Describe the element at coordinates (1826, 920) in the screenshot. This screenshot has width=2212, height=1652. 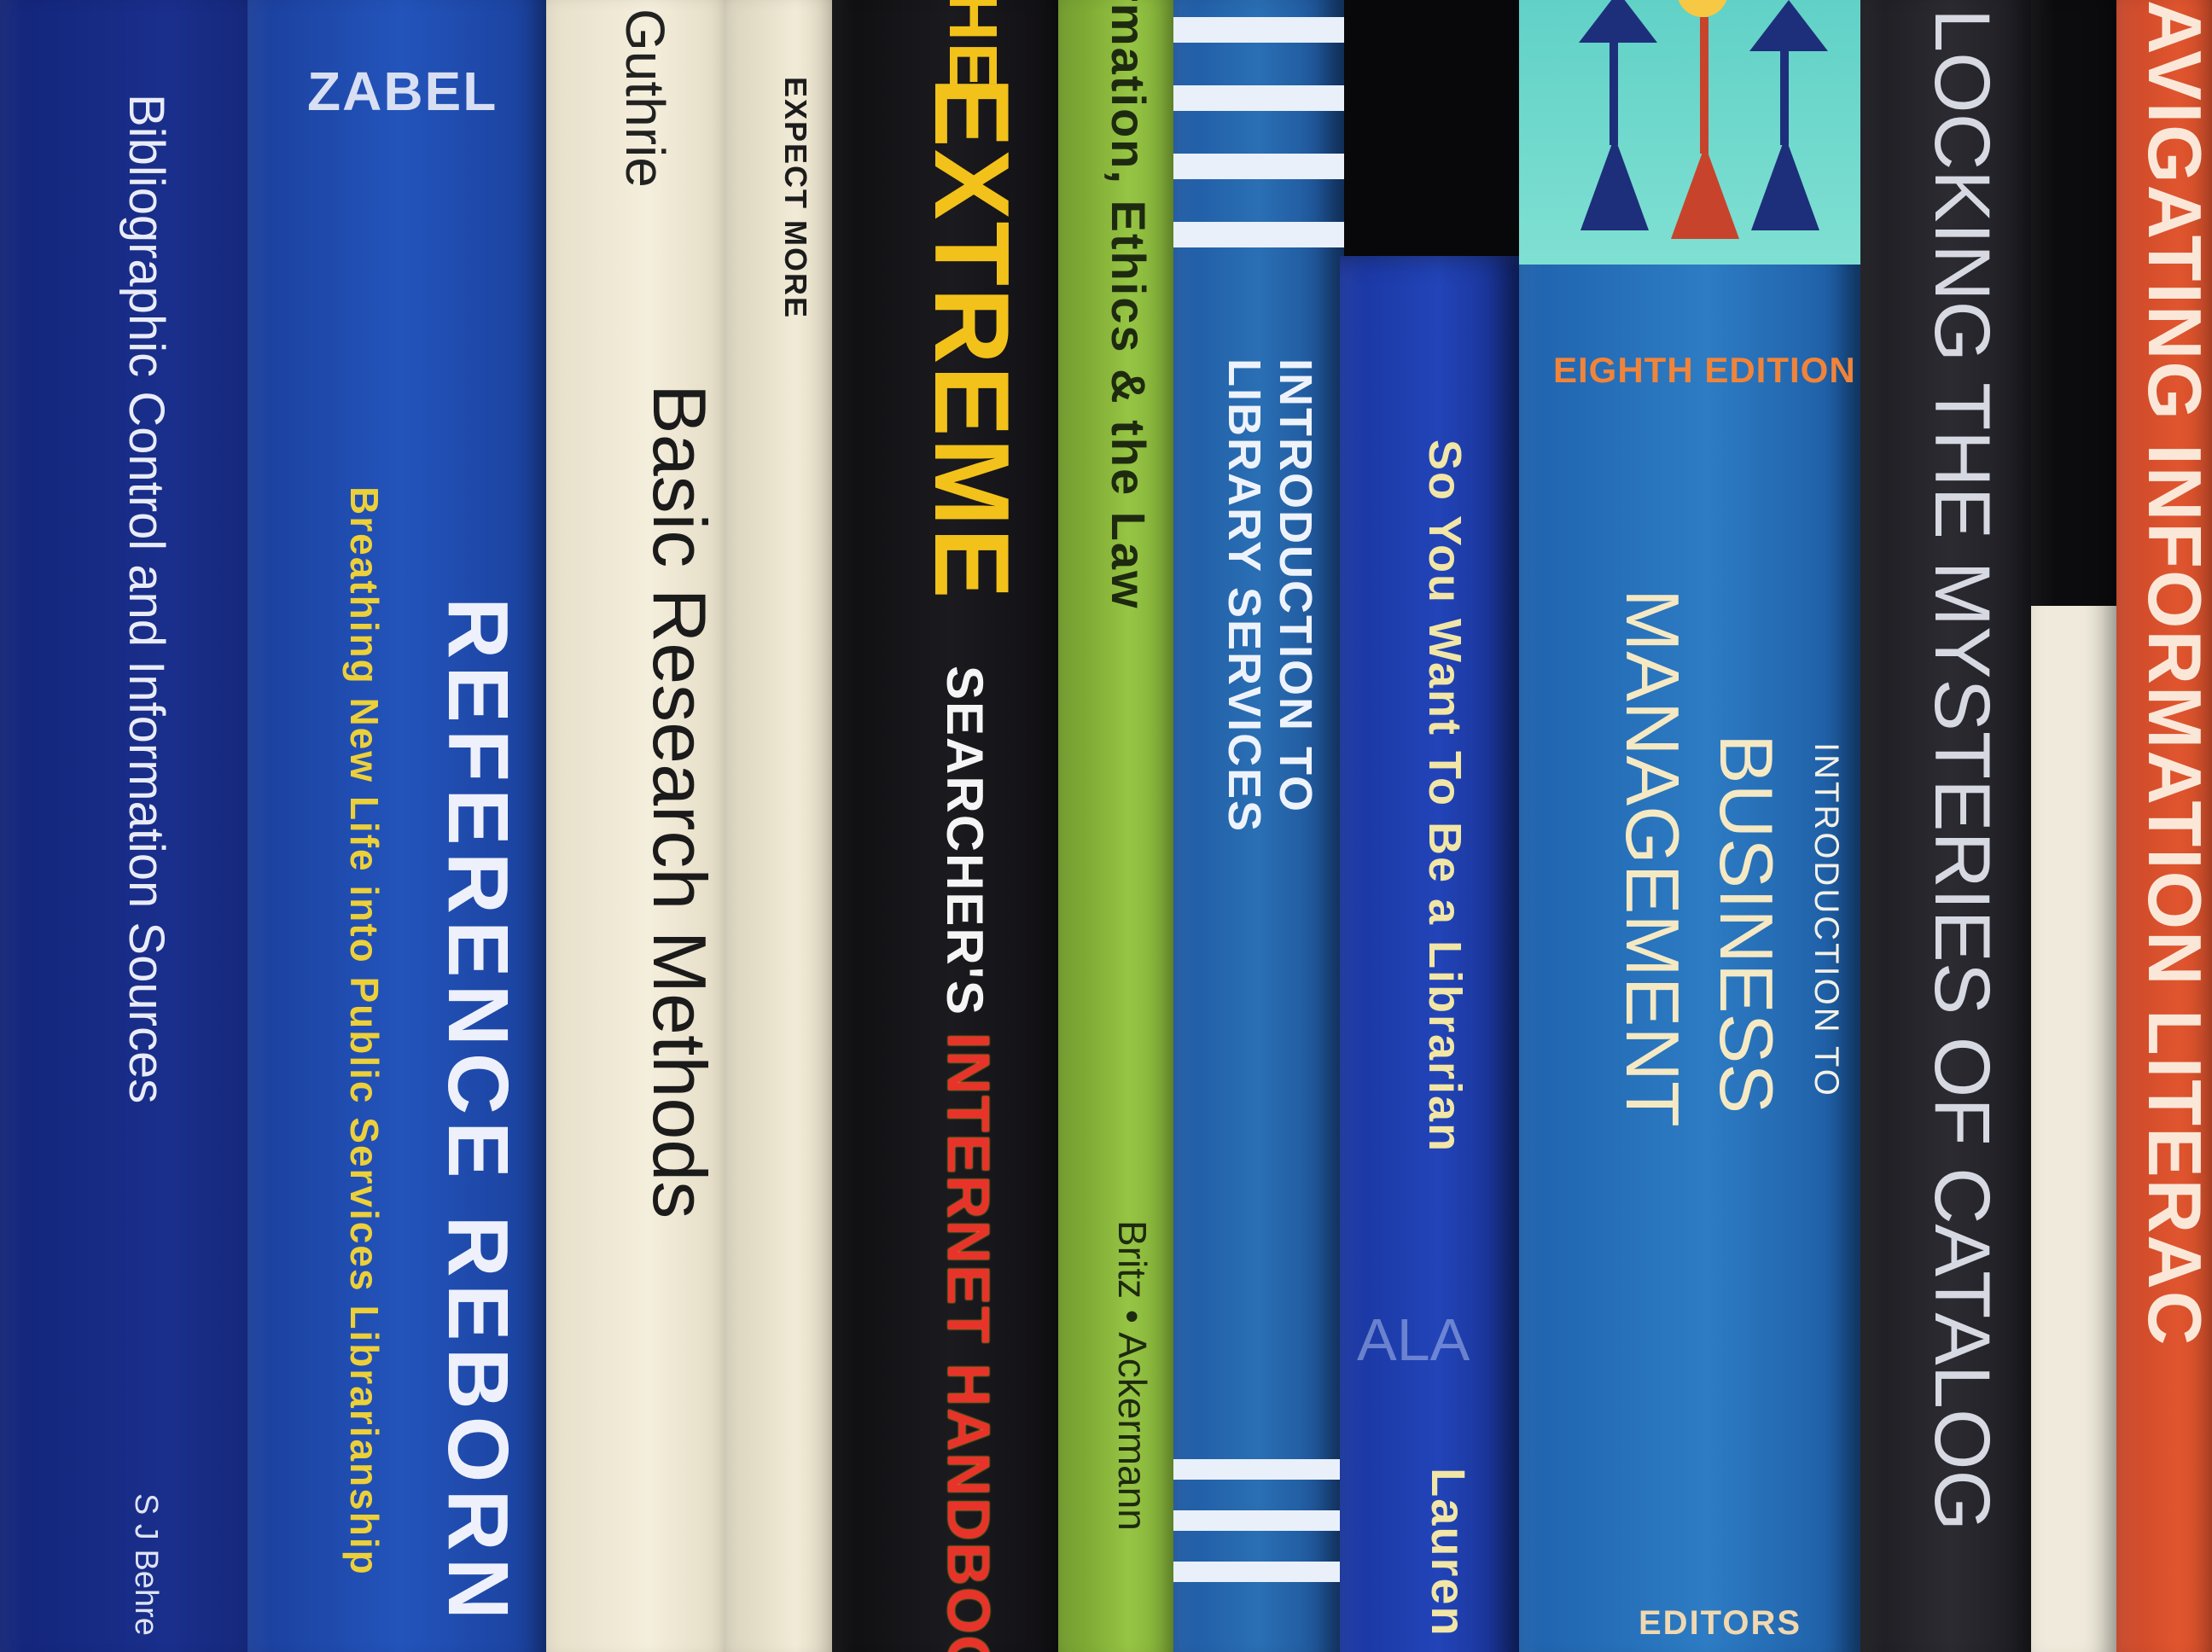
I see `book-title-pre: INTRODUCTION TO` at that location.